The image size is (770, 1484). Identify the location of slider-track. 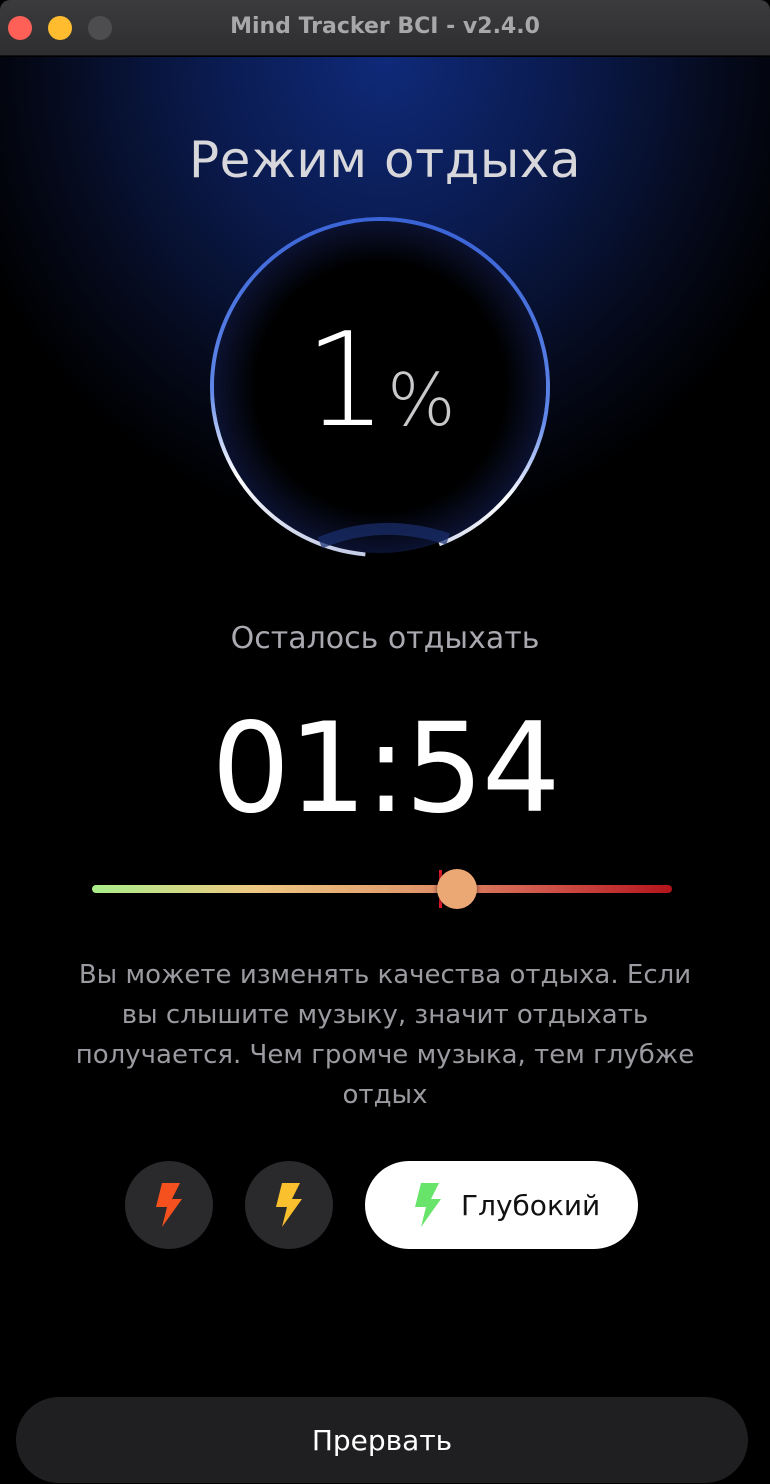
(382, 889).